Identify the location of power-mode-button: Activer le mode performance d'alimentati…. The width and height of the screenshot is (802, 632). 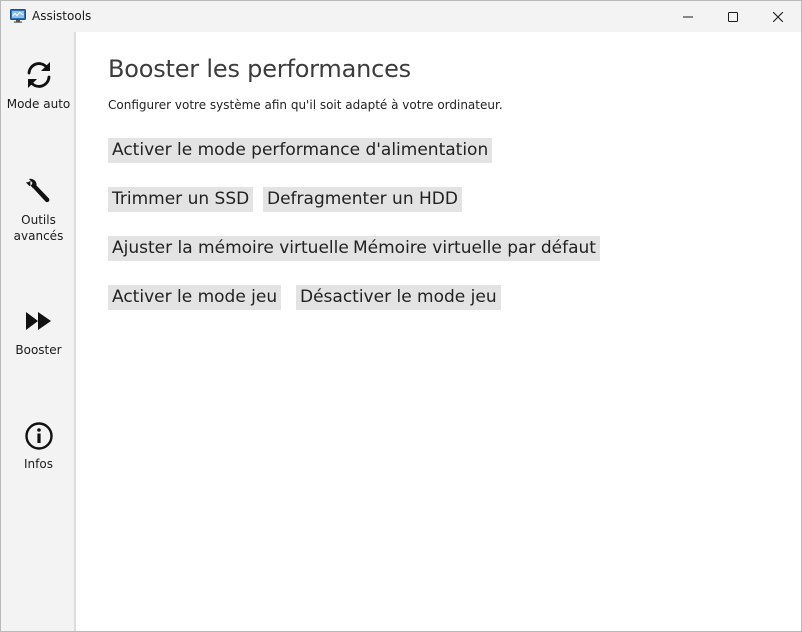
(300, 150).